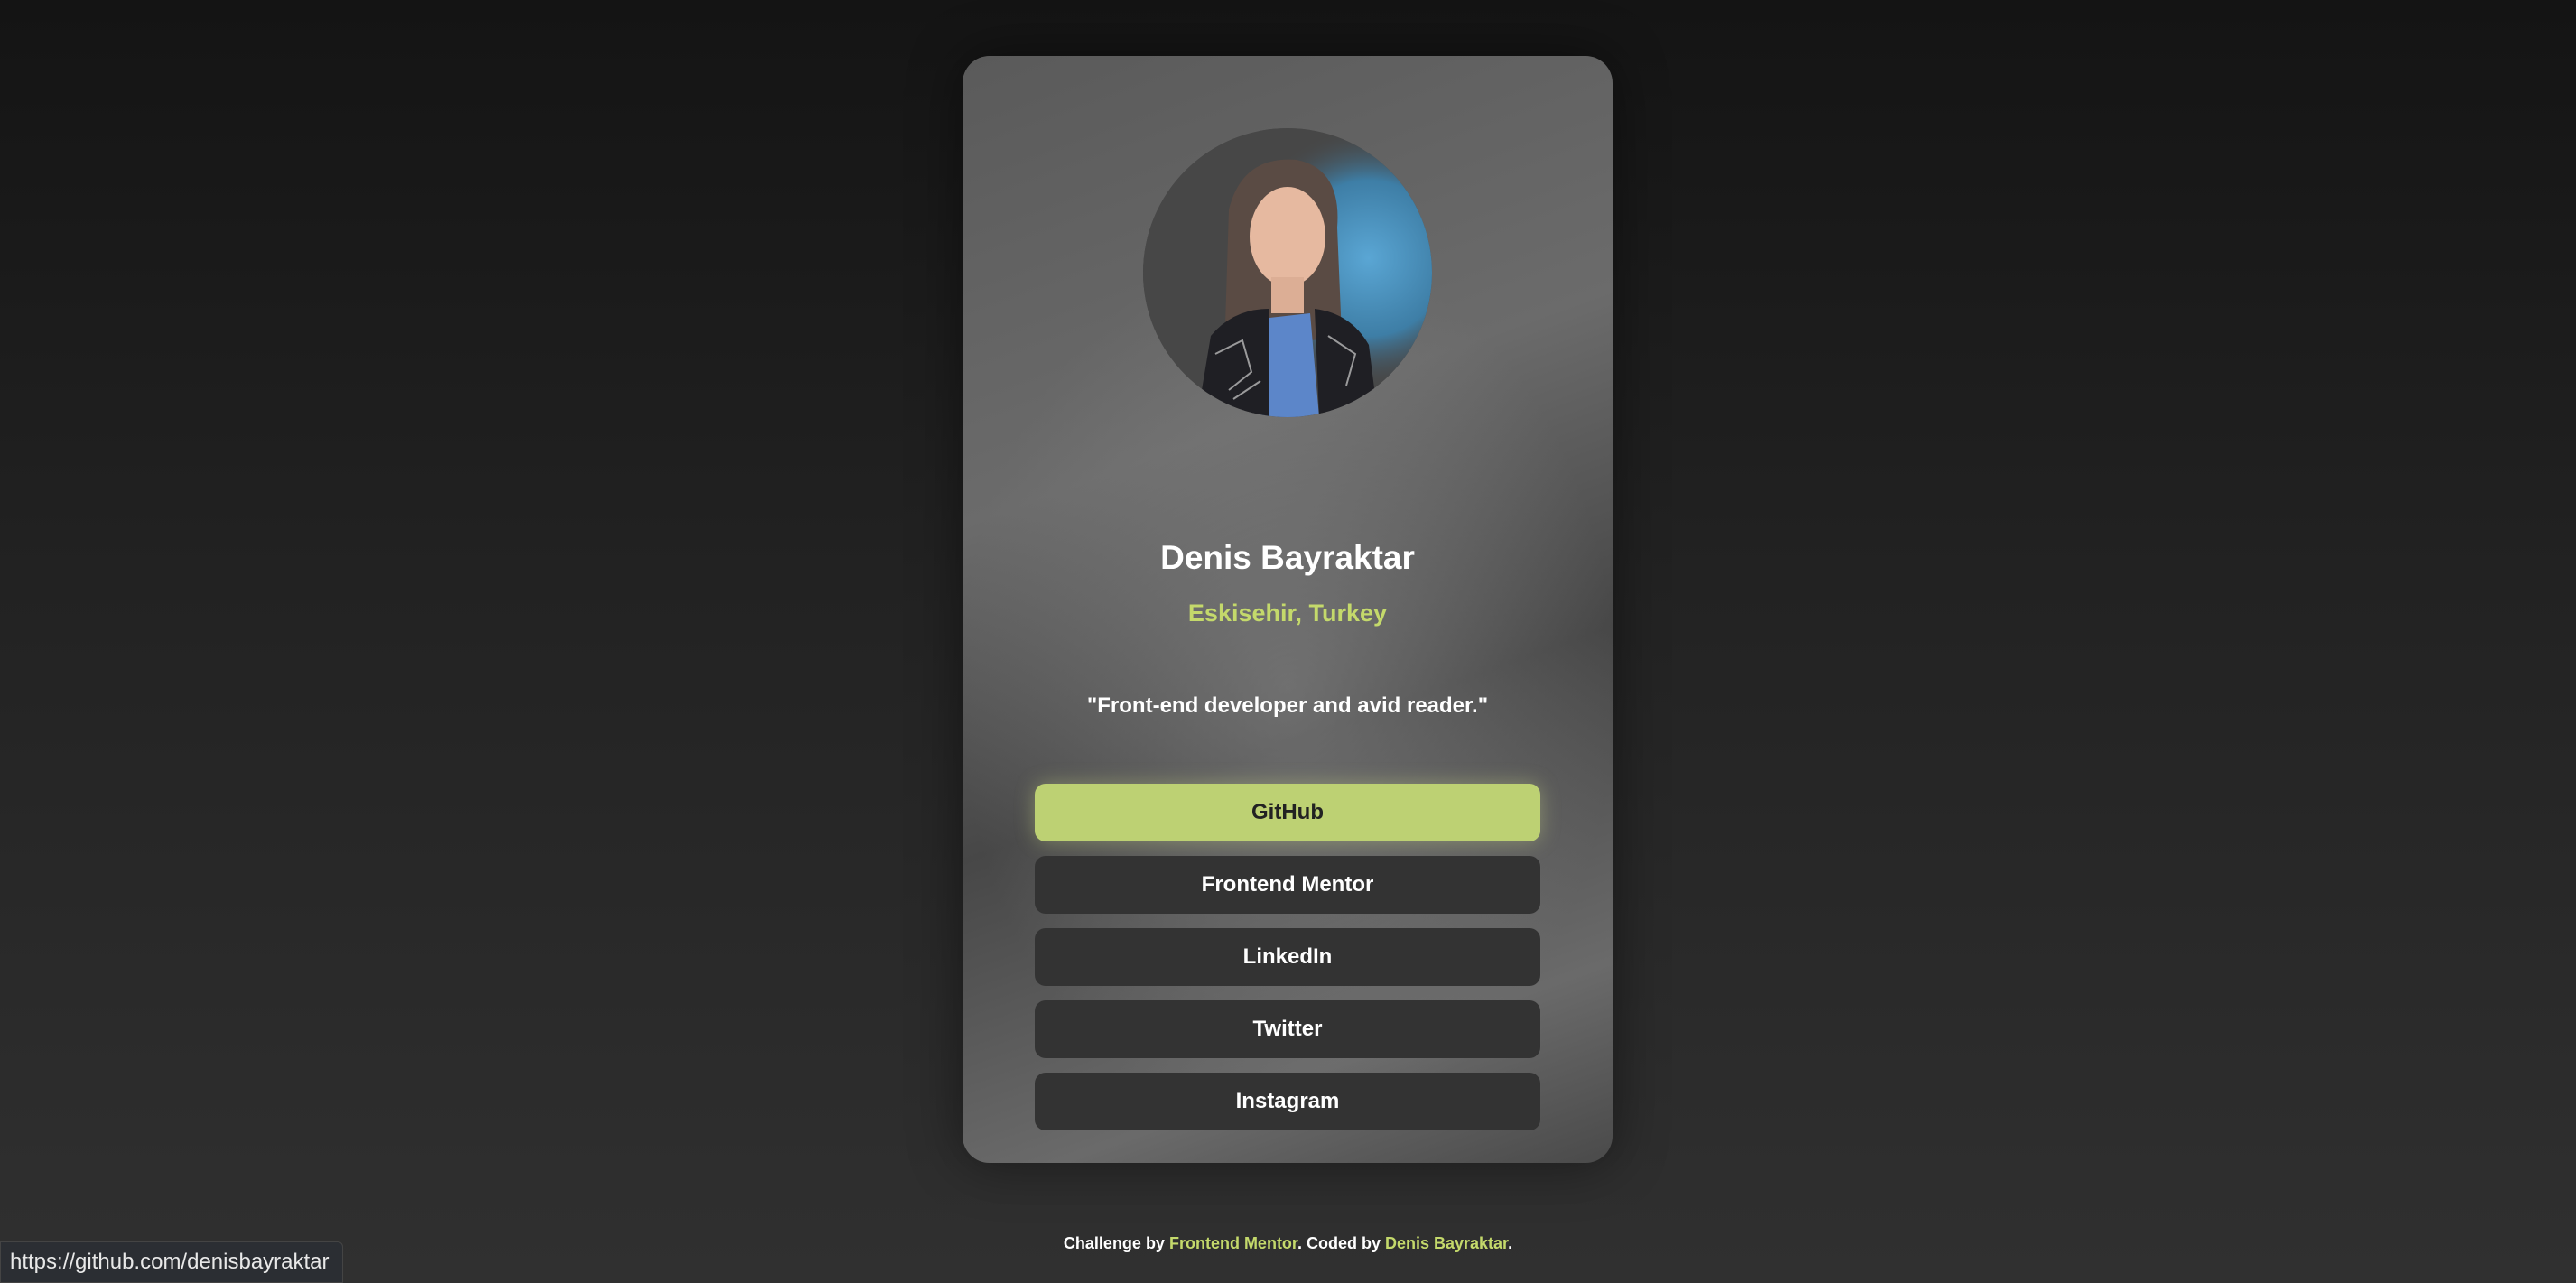  I want to click on avatar, so click(1287, 272).